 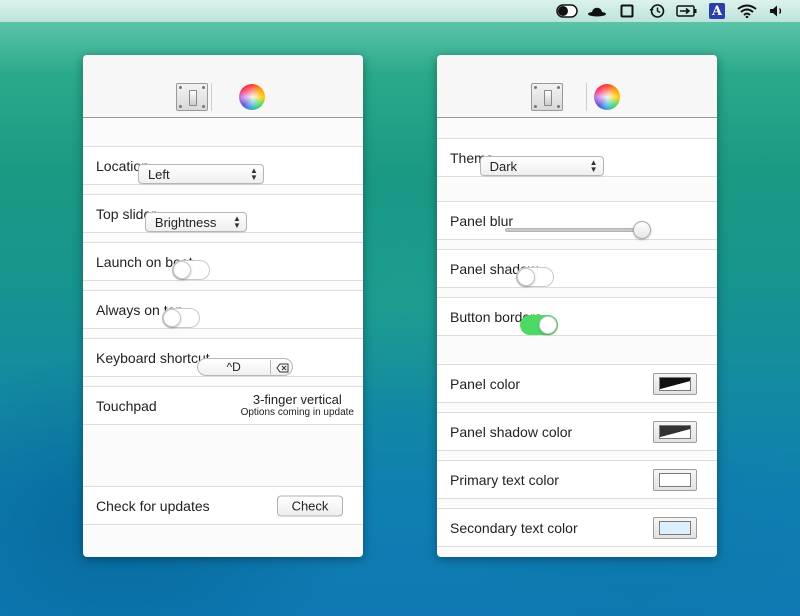 What do you see at coordinates (577, 316) in the screenshot?
I see `button-borders-row: Button borders` at bounding box center [577, 316].